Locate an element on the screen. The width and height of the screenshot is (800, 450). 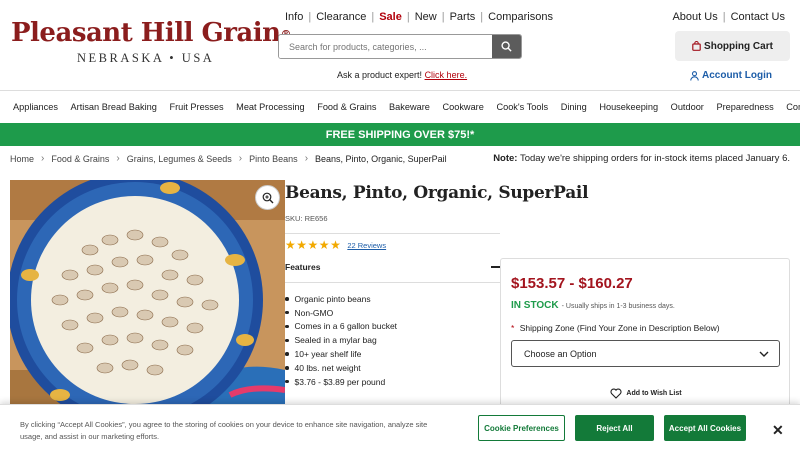
category-housekeeping: Housekeeping is located at coordinates (628, 107).